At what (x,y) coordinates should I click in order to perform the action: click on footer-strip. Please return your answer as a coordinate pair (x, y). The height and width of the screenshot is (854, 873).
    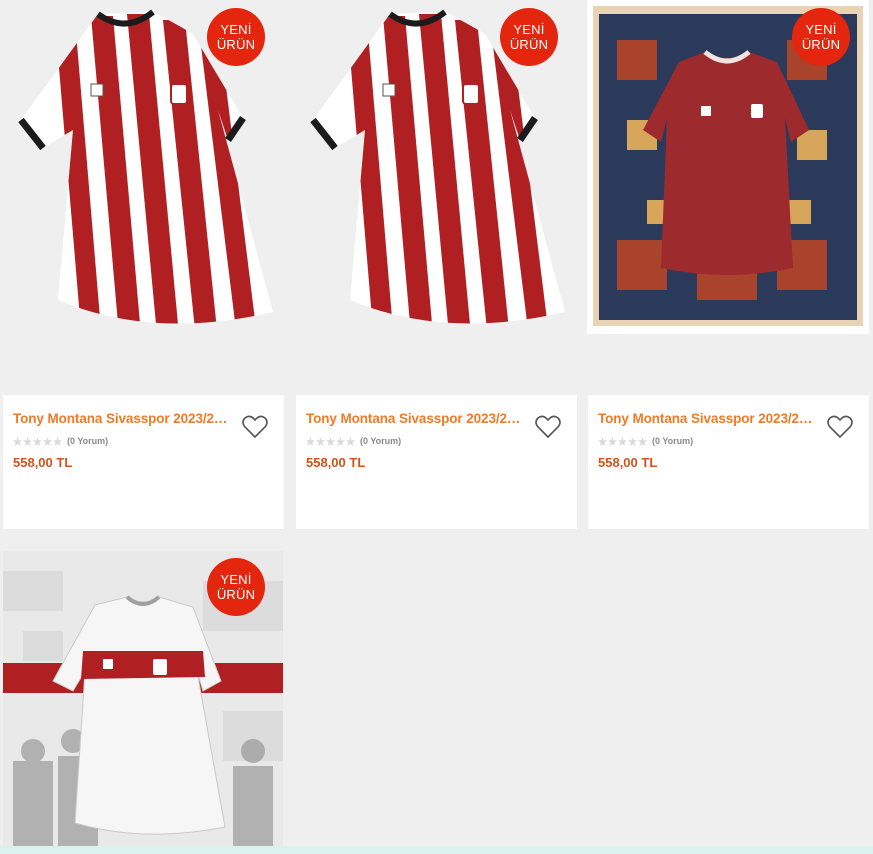
    Looking at the image, I should click on (436, 850).